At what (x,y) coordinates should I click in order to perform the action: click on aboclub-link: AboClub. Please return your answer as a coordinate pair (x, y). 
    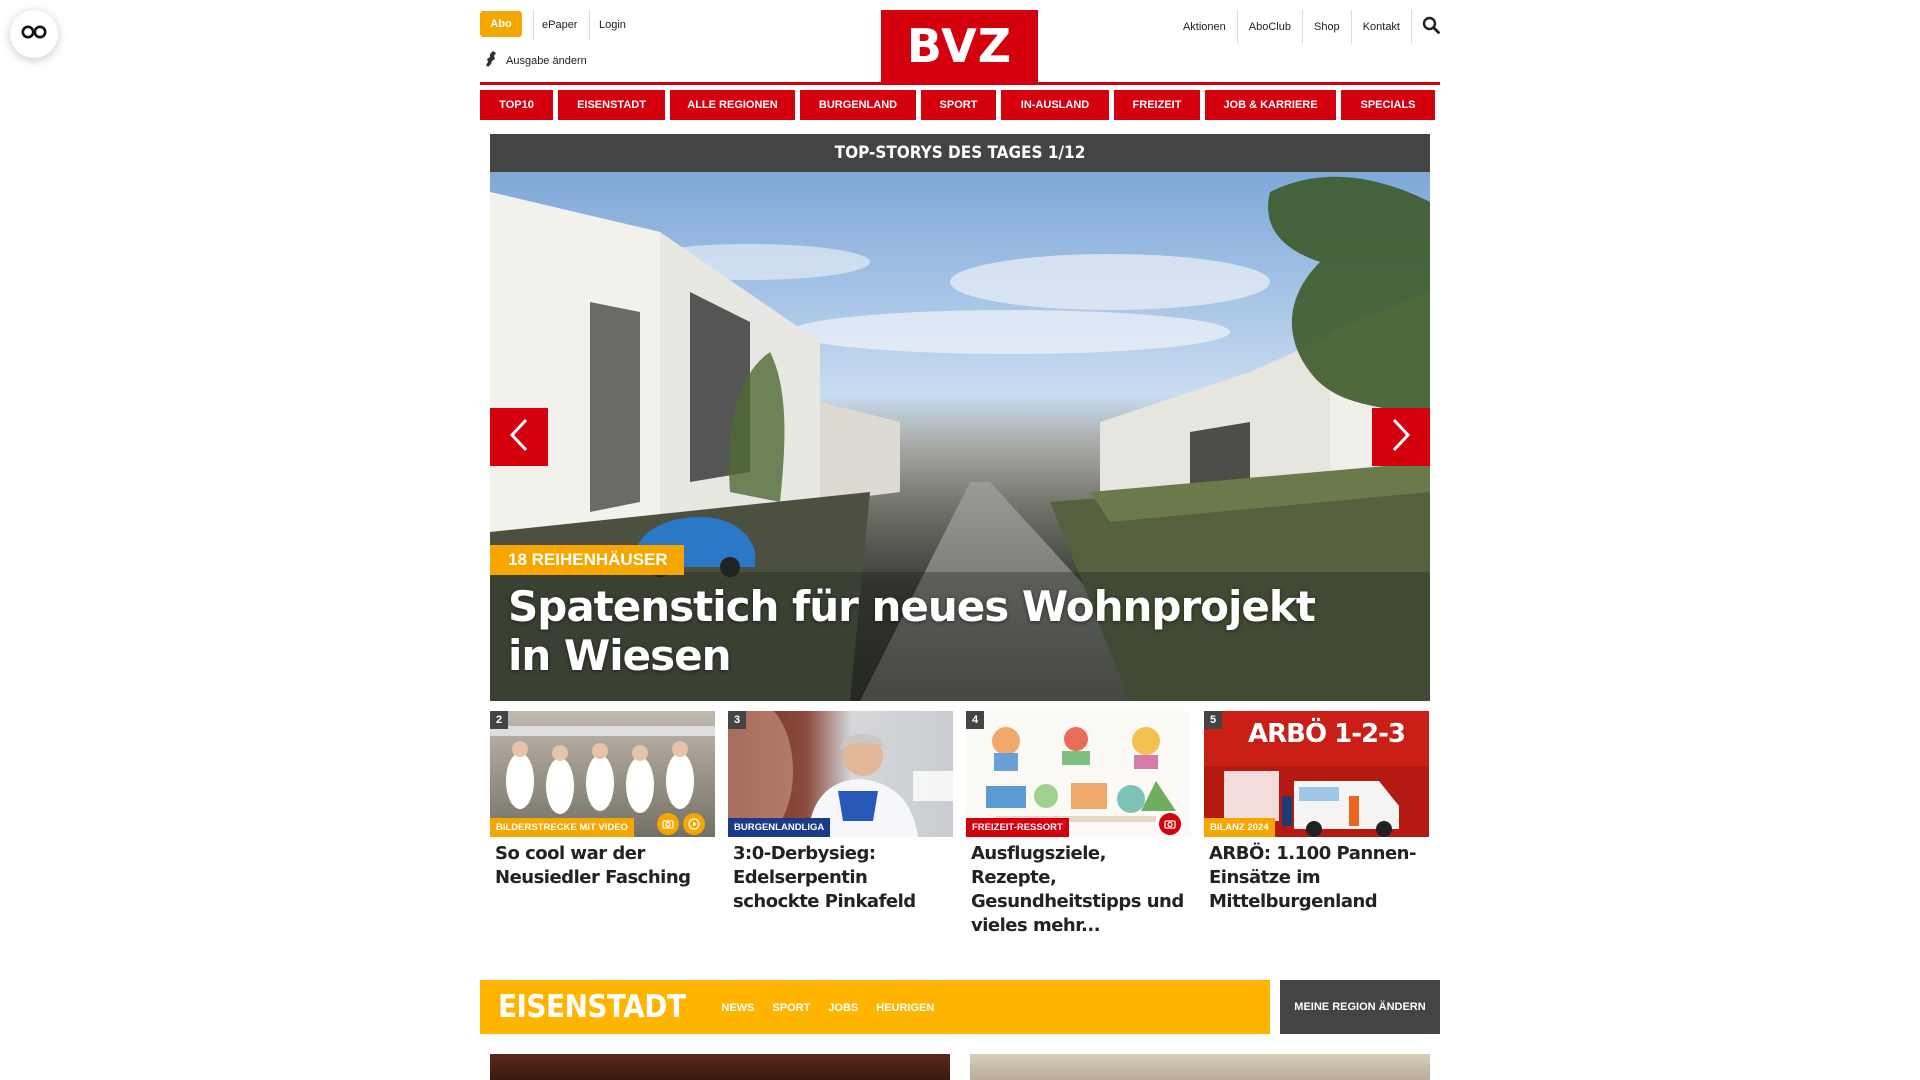
    Looking at the image, I should click on (1270, 27).